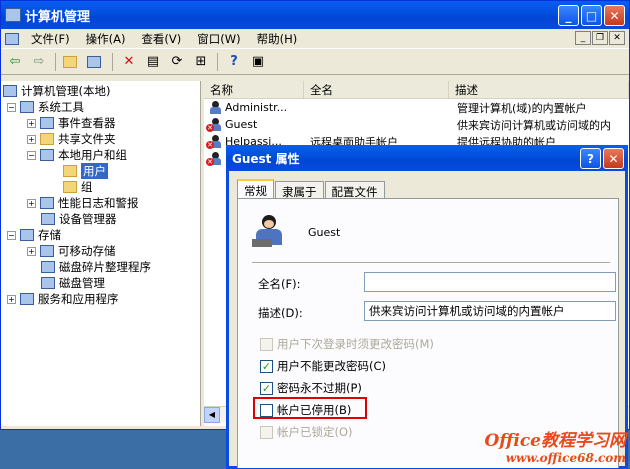  What do you see at coordinates (354, 190) in the screenshot?
I see `tab-profile: 配置文件` at bounding box center [354, 190].